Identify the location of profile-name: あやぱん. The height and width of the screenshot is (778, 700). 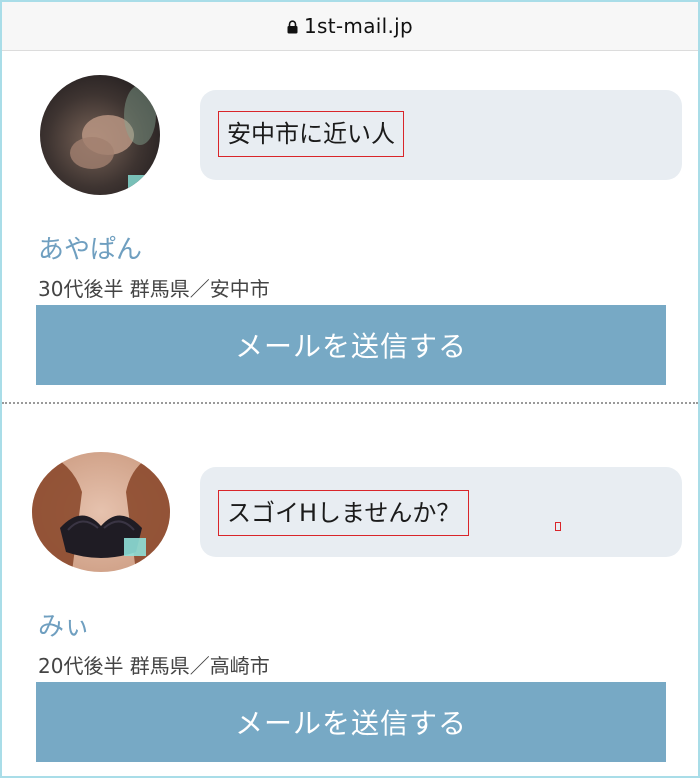
(90, 247).